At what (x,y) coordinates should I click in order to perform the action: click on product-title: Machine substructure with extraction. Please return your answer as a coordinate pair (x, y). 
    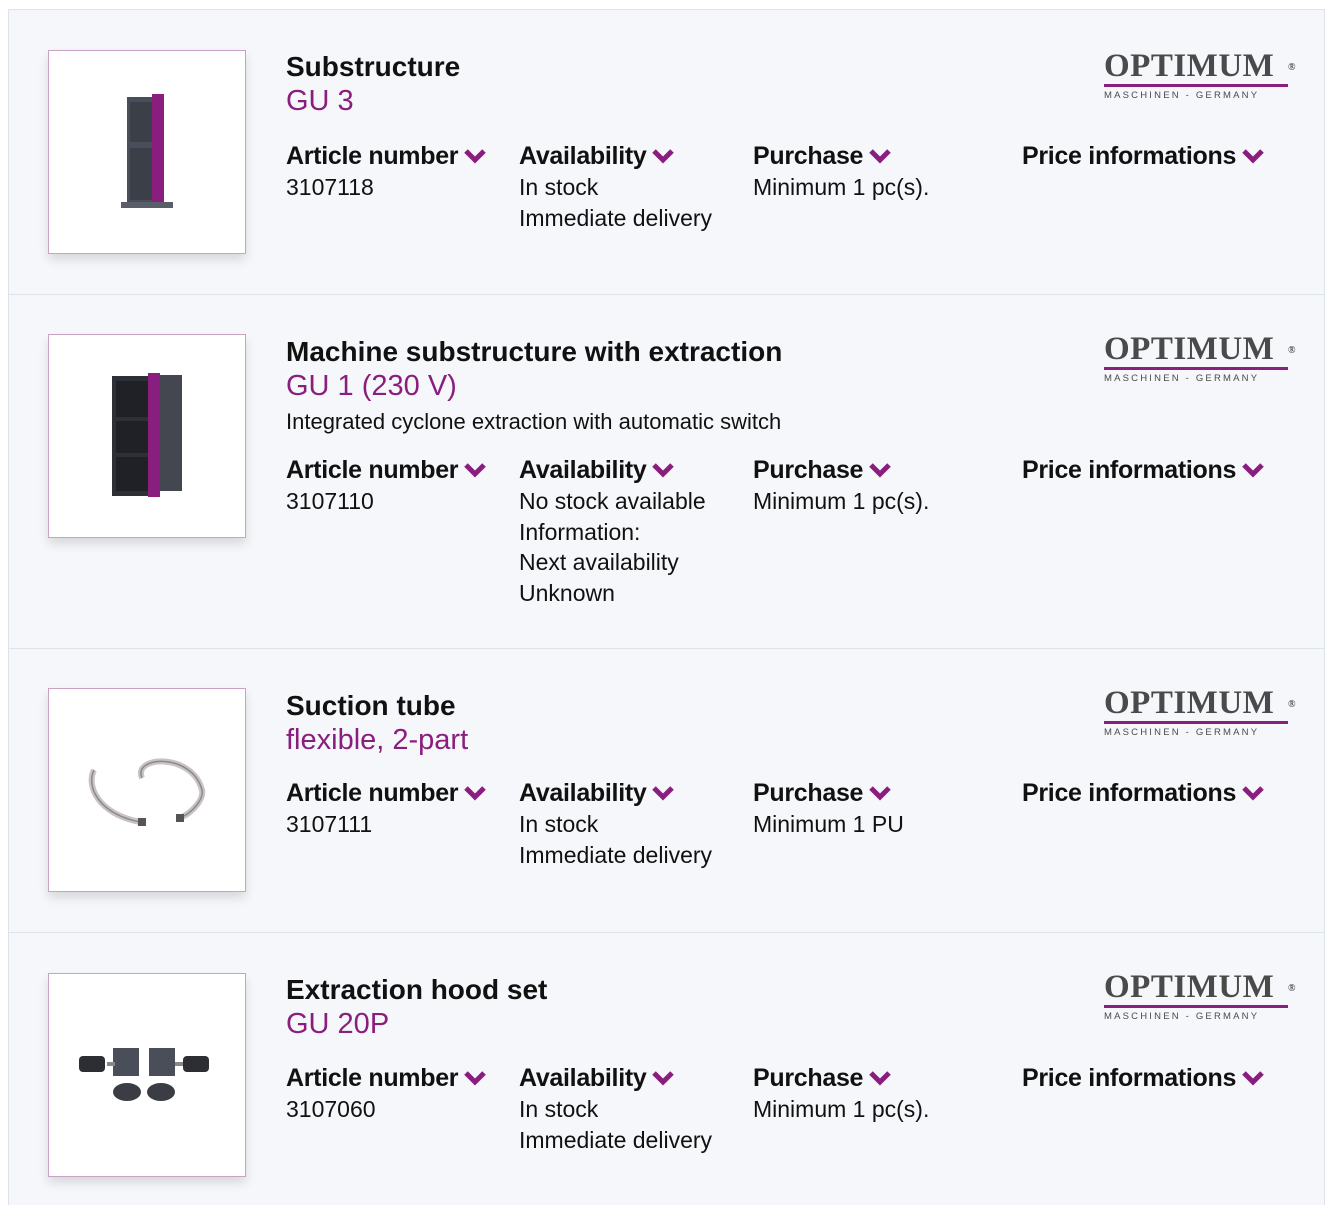
    Looking at the image, I should click on (534, 352).